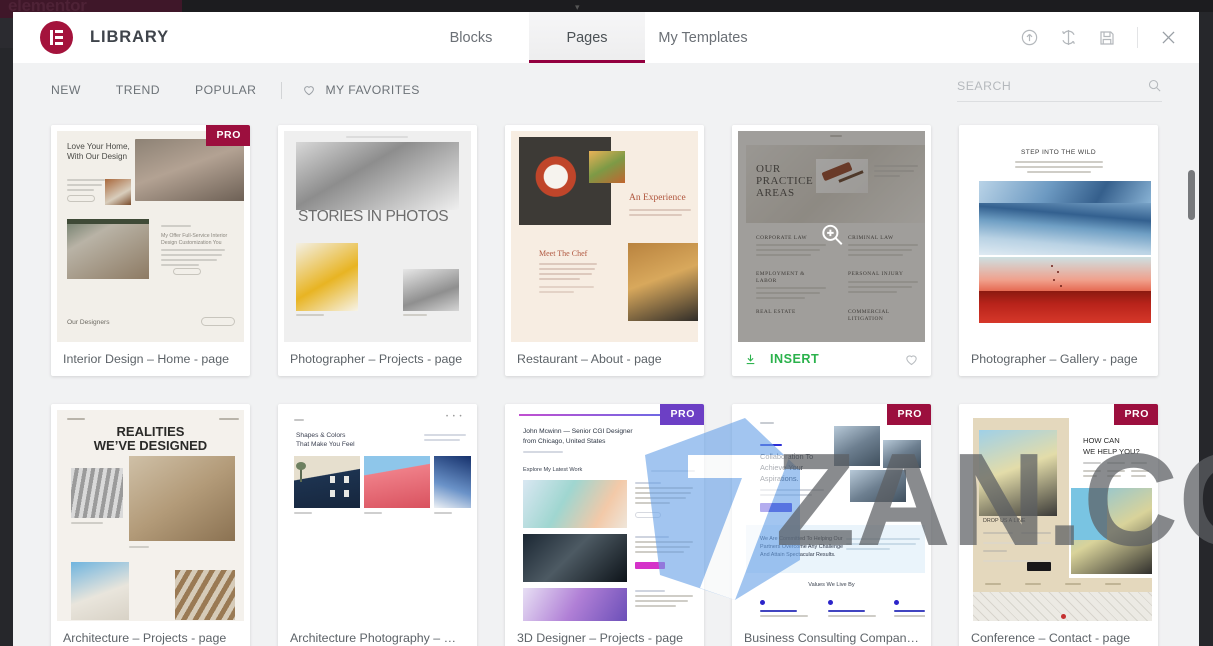 Image resolution: width=1213 pixels, height=646 pixels. Describe the element at coordinates (604, 236) in the screenshot. I see `template-thumbnail: An Experience Meet The Chef` at that location.